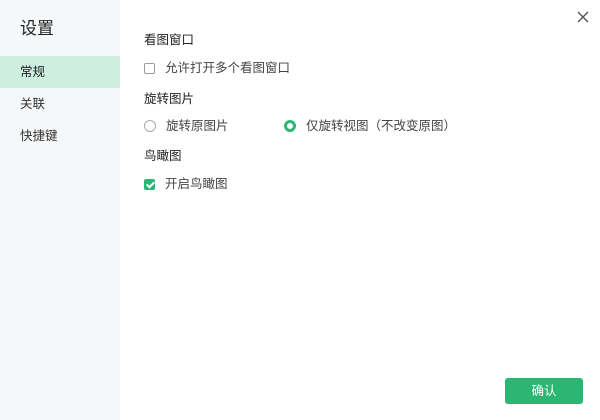 The height and width of the screenshot is (420, 600). I want to click on dialog-title: 设置, so click(37, 29).